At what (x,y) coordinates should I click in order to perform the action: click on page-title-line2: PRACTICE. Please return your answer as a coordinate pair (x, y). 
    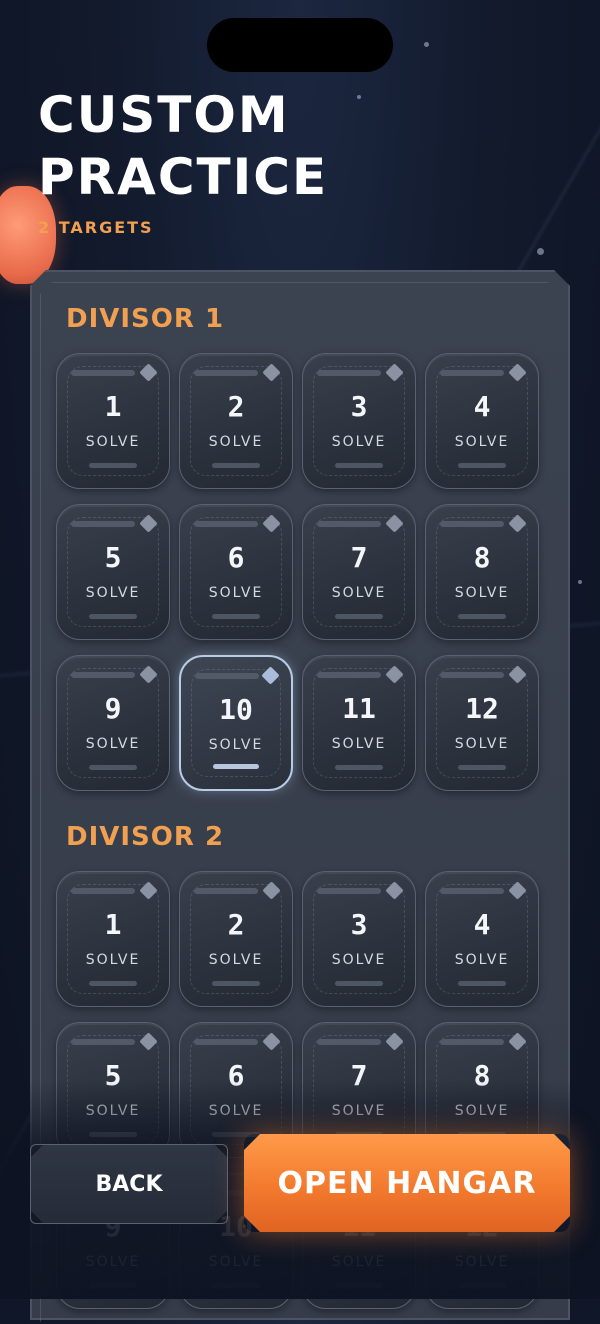
    Looking at the image, I should click on (183, 177).